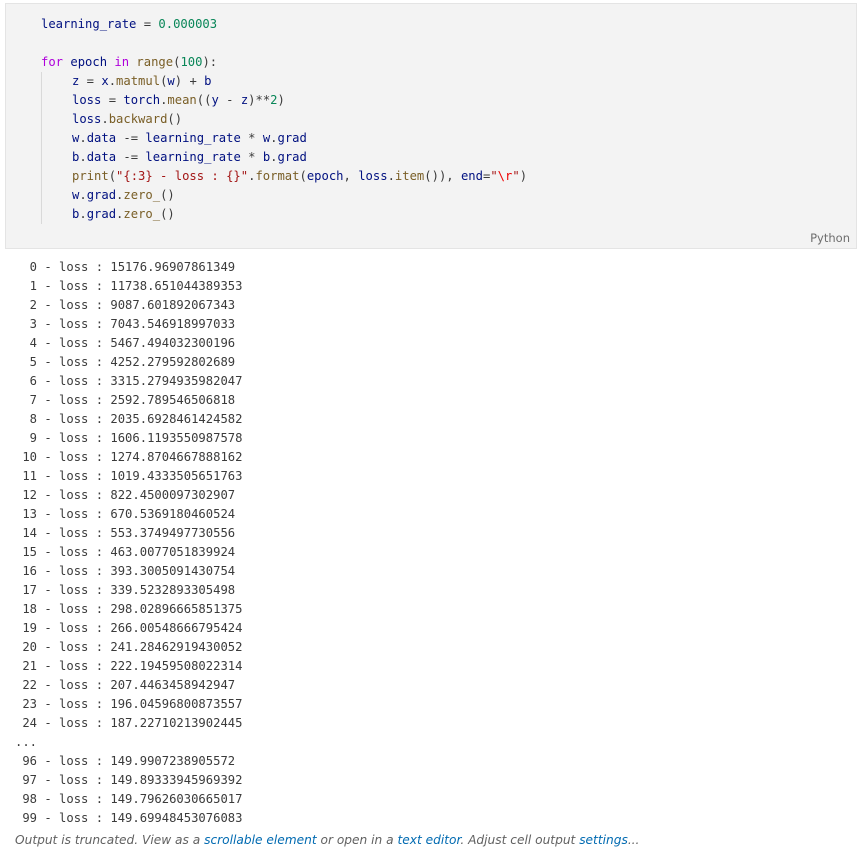  Describe the element at coordinates (351, 176) in the screenshot. I see `code-token: ,` at that location.